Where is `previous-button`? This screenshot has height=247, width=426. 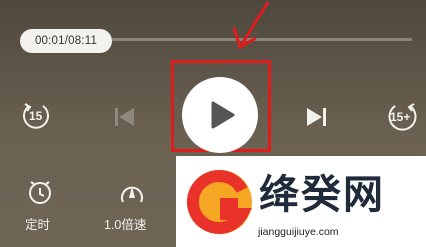 previous-button is located at coordinates (125, 117).